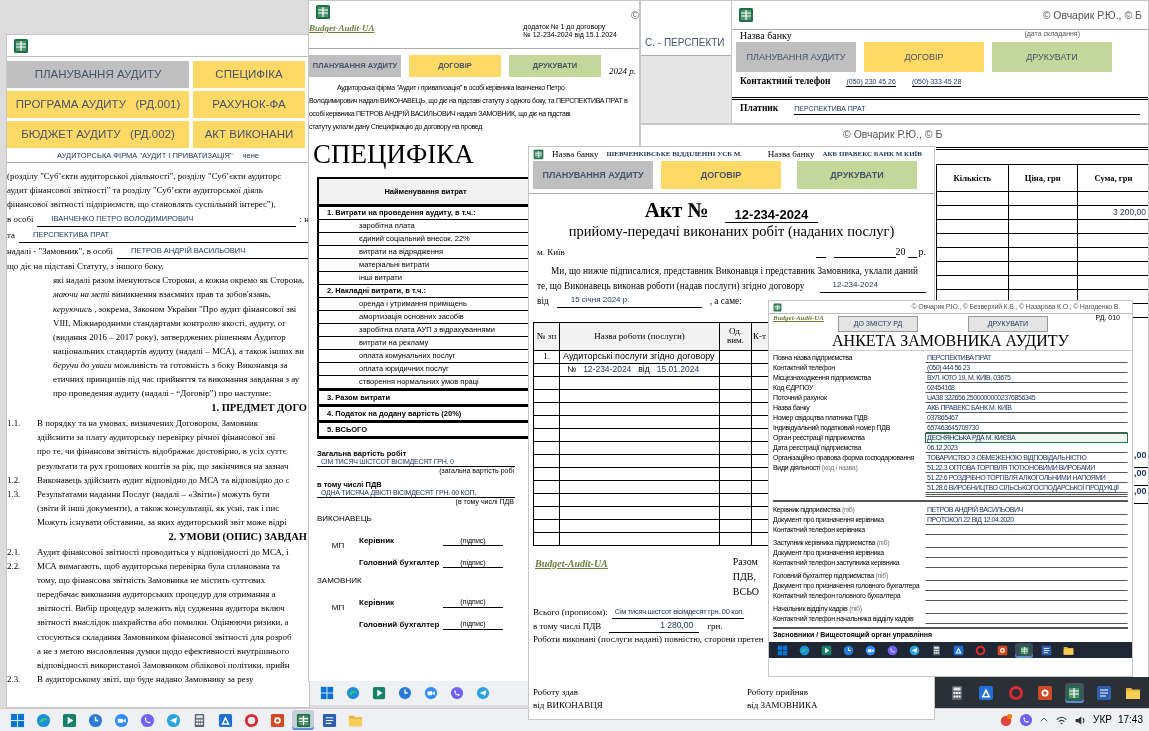 This screenshot has width=1149, height=731. What do you see at coordinates (171, 365) in the screenshot?
I see `text-line: беручи до уваги можливість та готовність з боку Виконавця за` at bounding box center [171, 365].